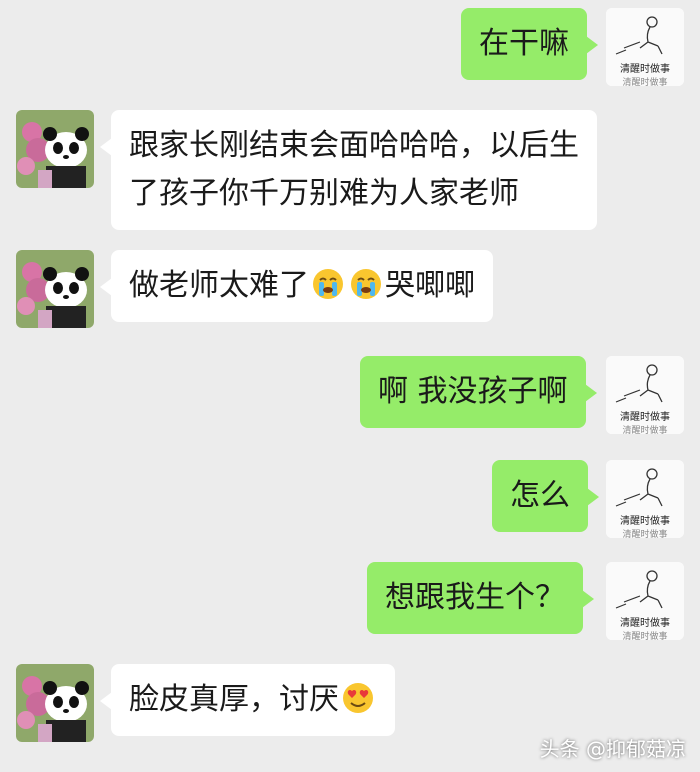  Describe the element at coordinates (540, 495) in the screenshot. I see `message-text: 怎么` at that location.